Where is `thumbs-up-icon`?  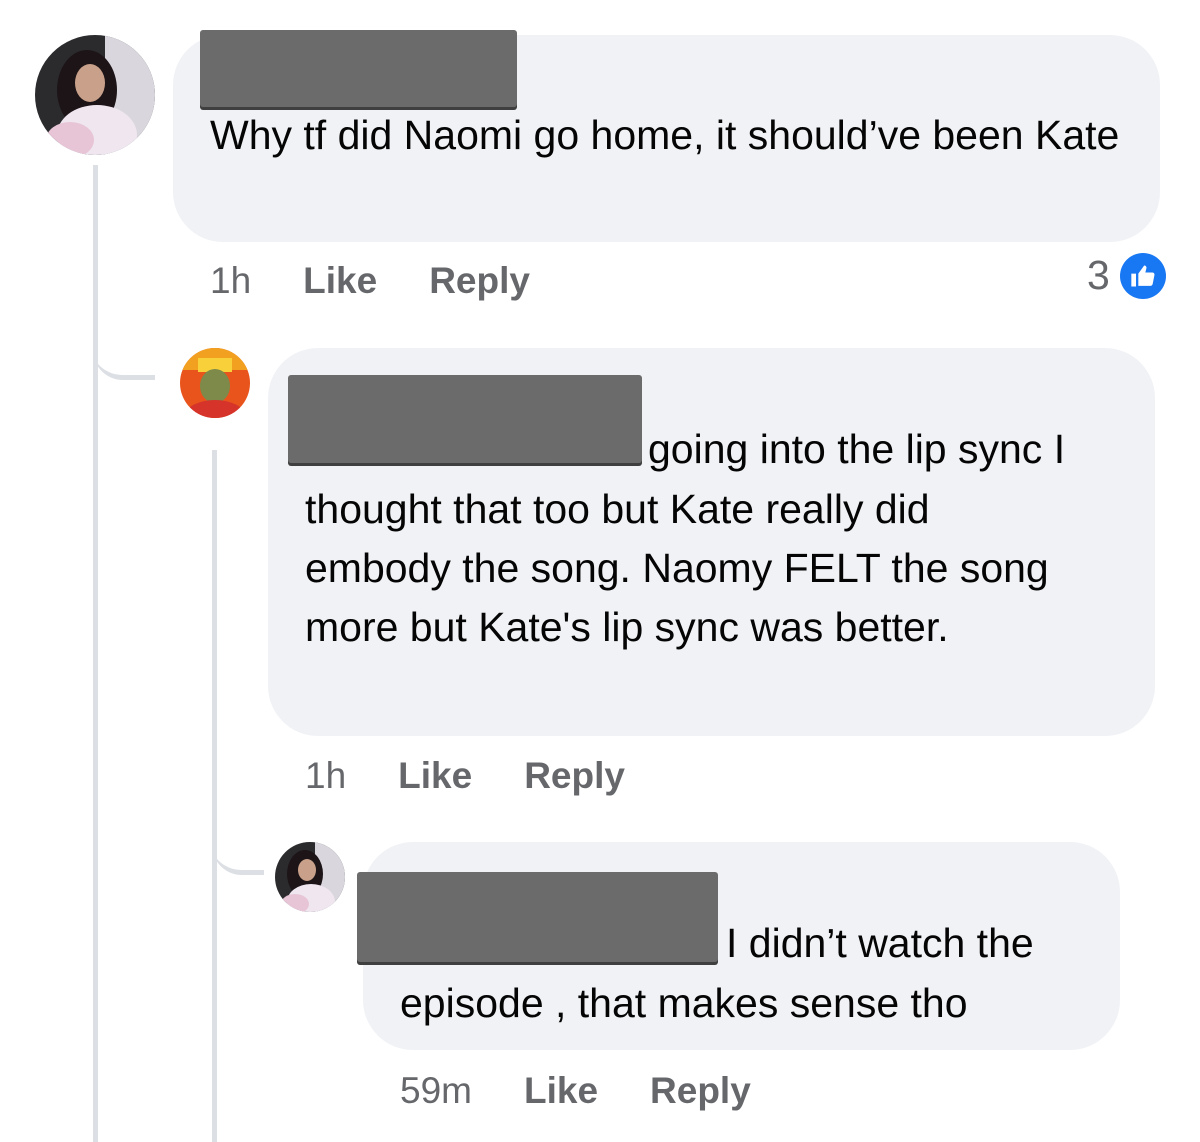 thumbs-up-icon is located at coordinates (1142, 275).